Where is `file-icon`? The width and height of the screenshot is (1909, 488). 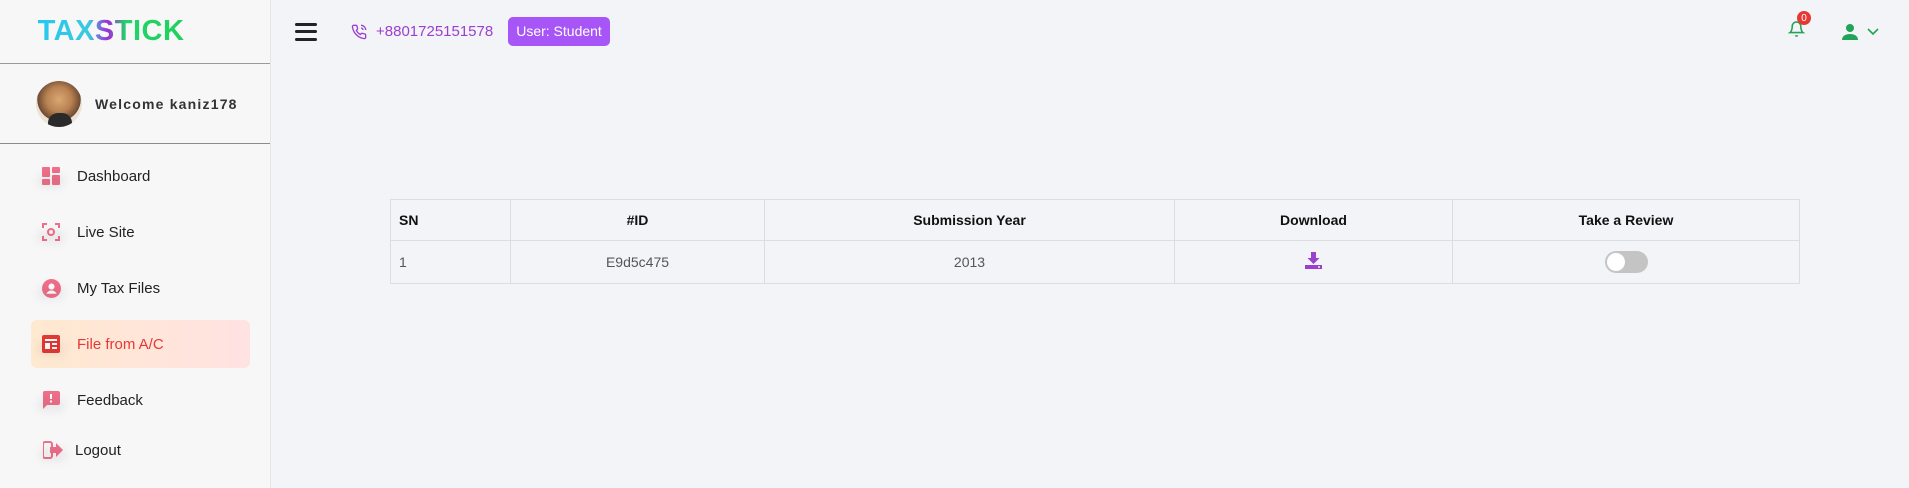
file-icon is located at coordinates (51, 344).